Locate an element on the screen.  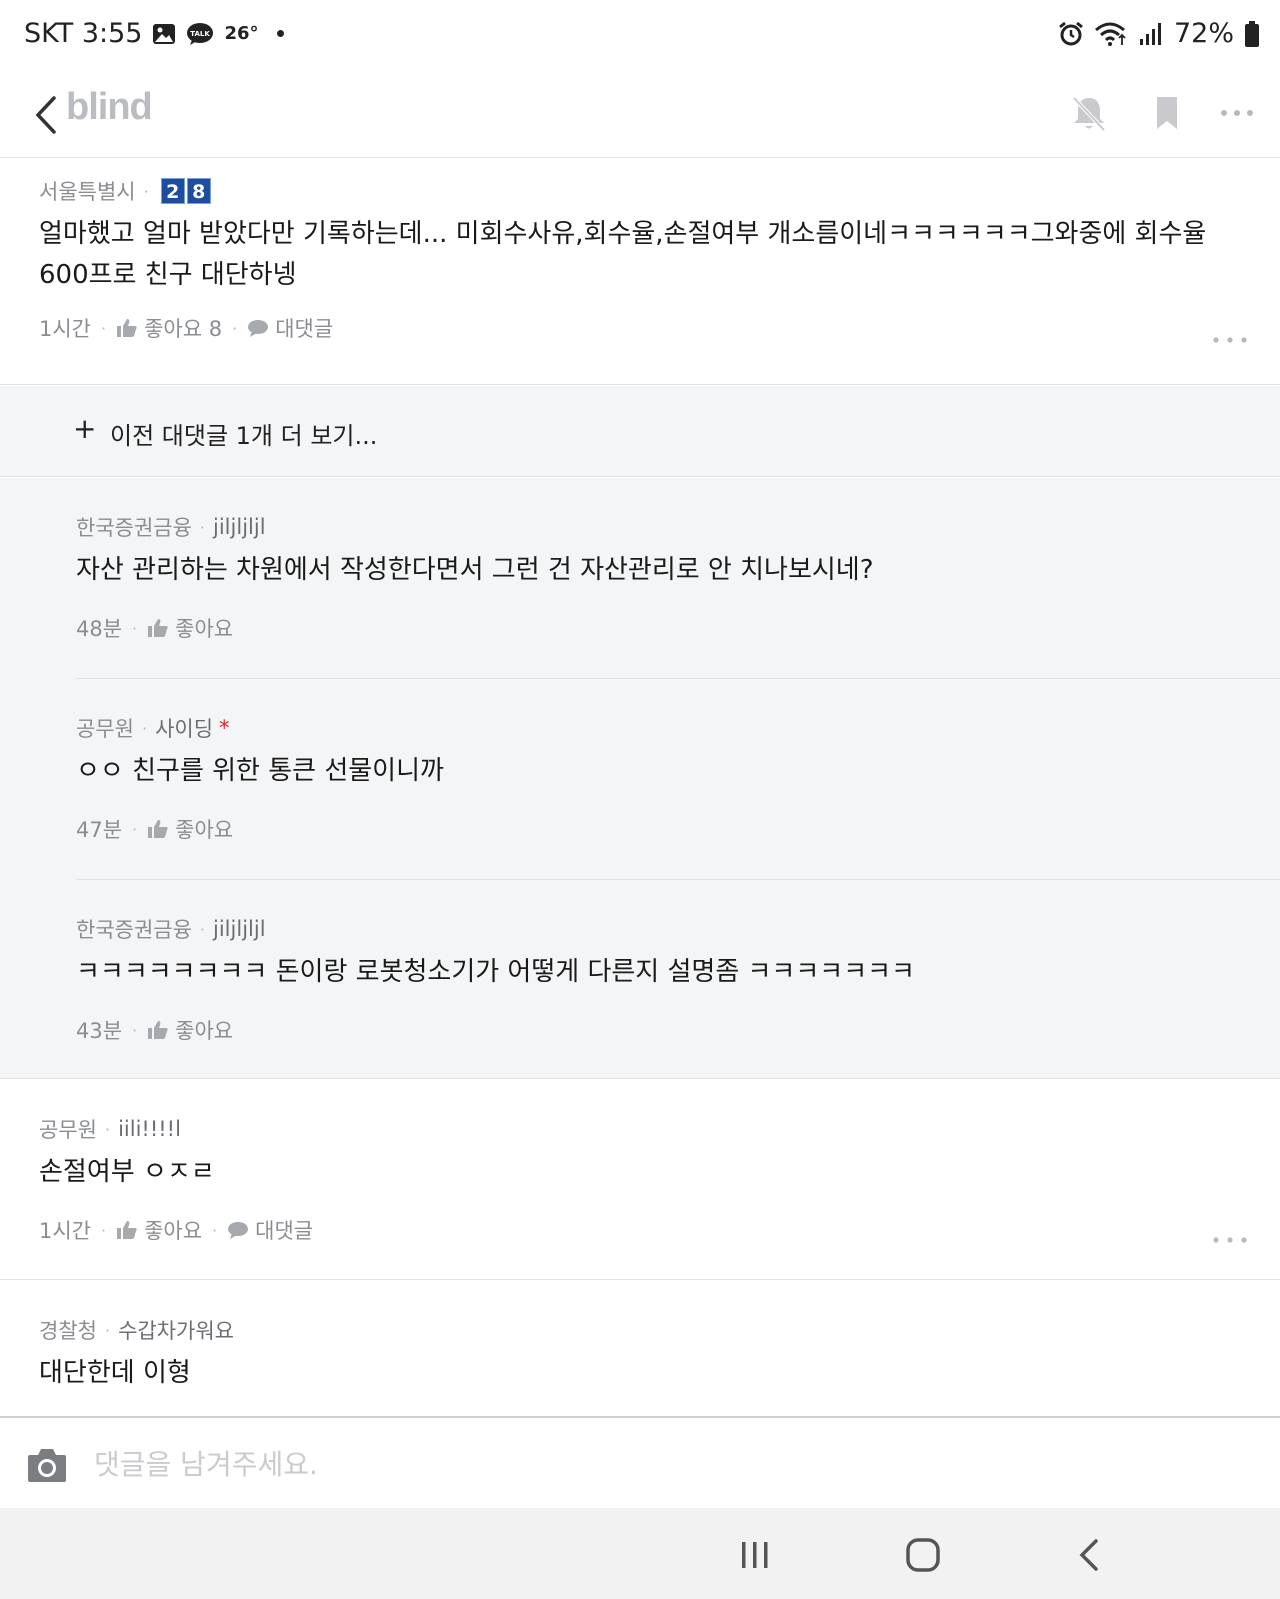
comment-text: 대단한데 이형 is located at coordinates (115, 1373).